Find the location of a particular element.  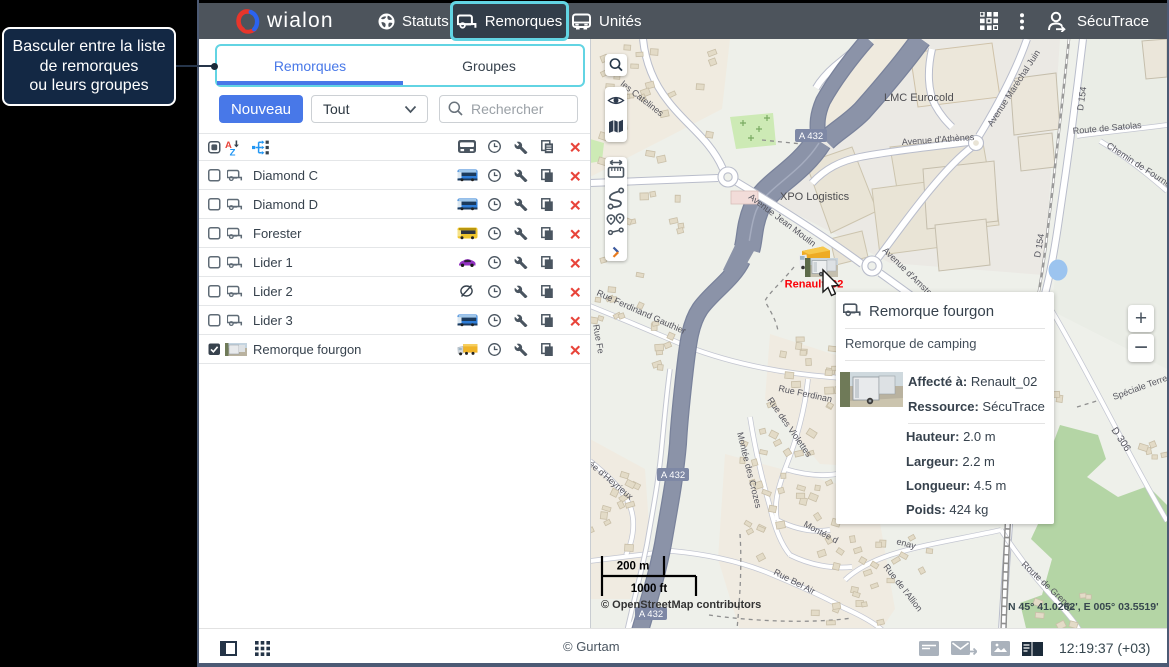

svg-text: LMC Eurocold is located at coordinates (919, 98).